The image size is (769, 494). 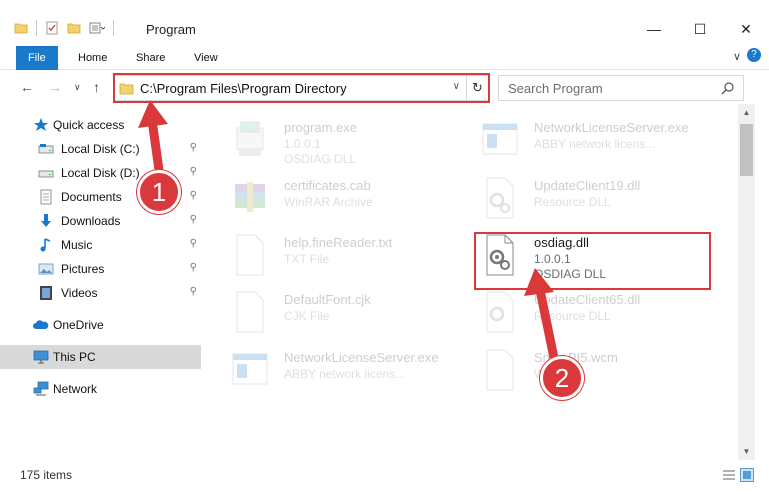 I want to click on file-name: certificates.cab, so click(x=327, y=185).